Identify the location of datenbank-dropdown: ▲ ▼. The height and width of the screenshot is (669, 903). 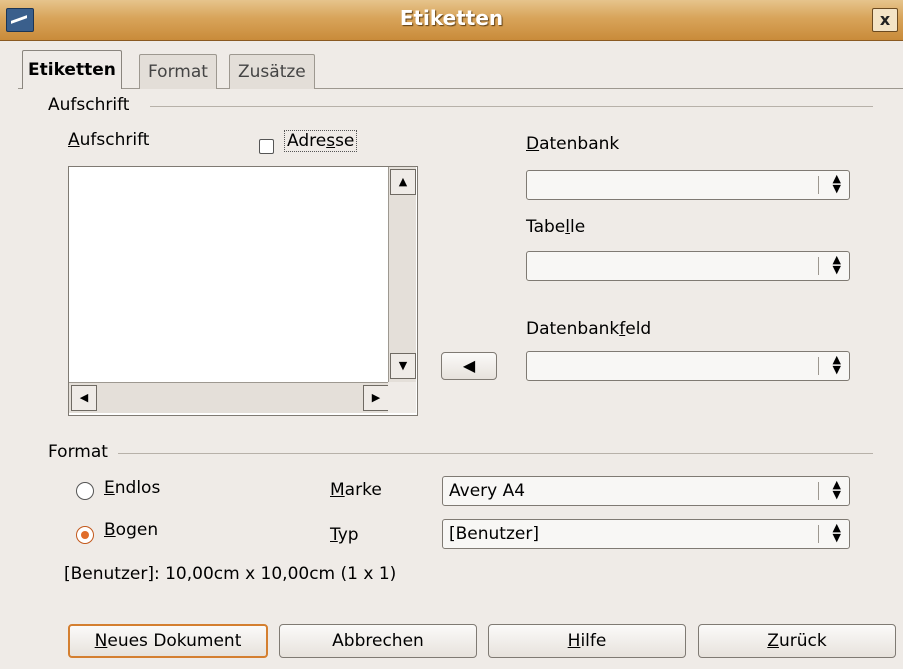
(688, 185).